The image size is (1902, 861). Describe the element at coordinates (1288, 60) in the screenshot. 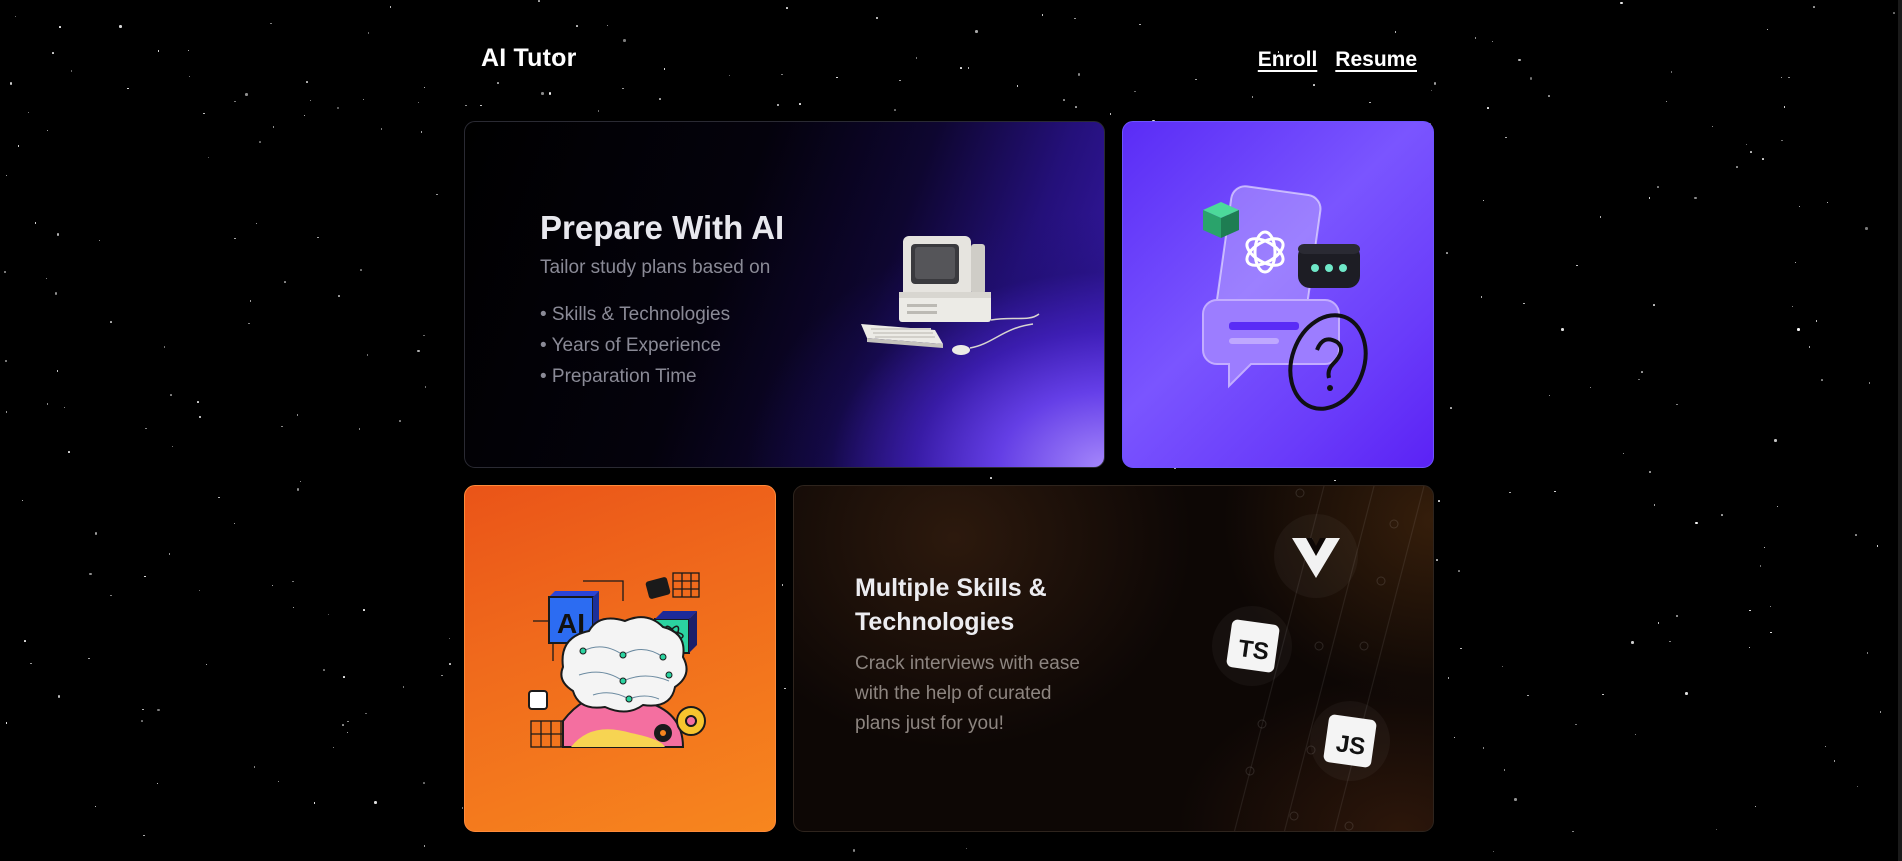

I see `nav-enroll-link: Enroll` at that location.